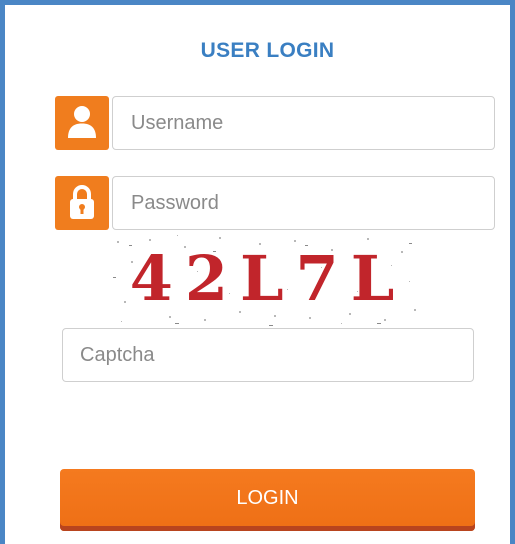  What do you see at coordinates (268, 355) in the screenshot?
I see `captcha-input` at bounding box center [268, 355].